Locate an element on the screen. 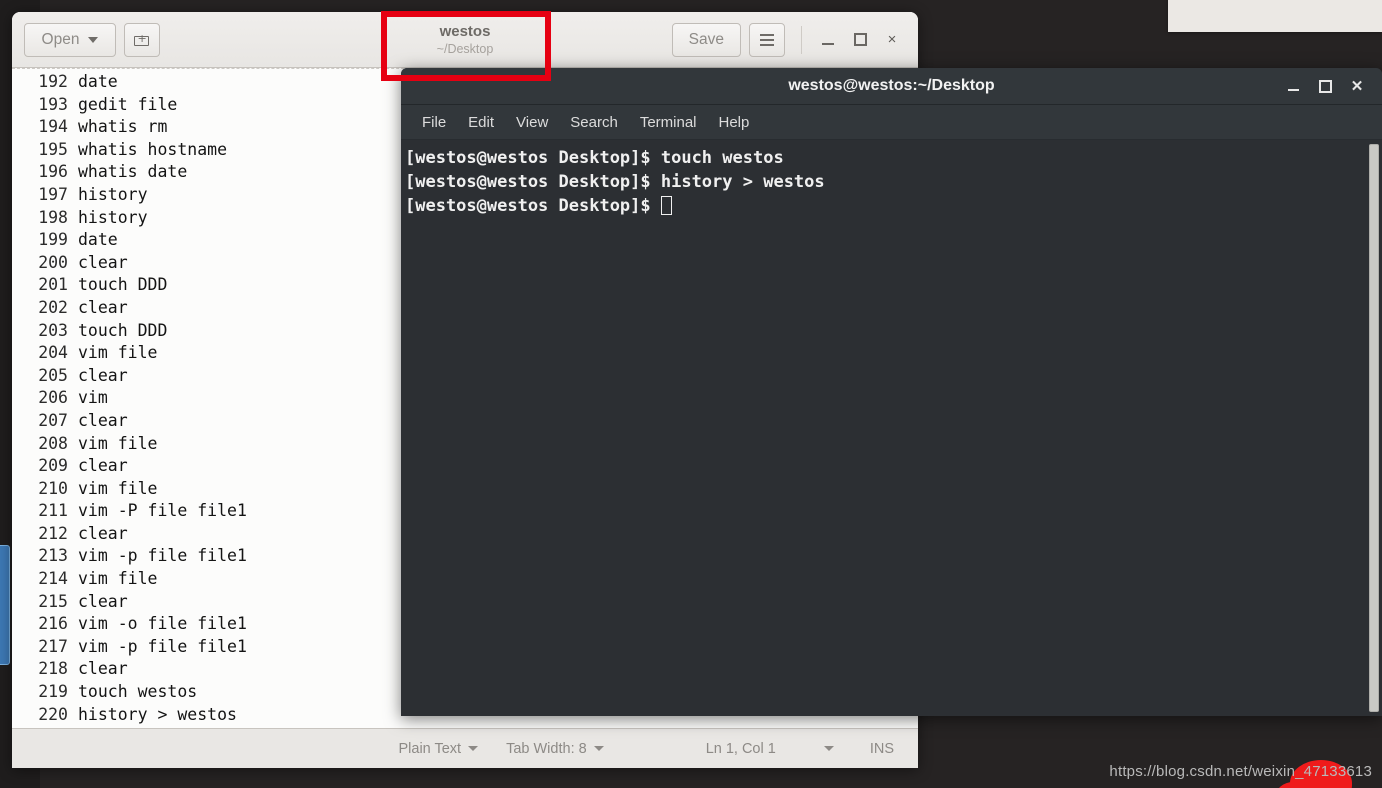 The image size is (1382, 788). status-language-selector: Plain Text is located at coordinates (438, 749).